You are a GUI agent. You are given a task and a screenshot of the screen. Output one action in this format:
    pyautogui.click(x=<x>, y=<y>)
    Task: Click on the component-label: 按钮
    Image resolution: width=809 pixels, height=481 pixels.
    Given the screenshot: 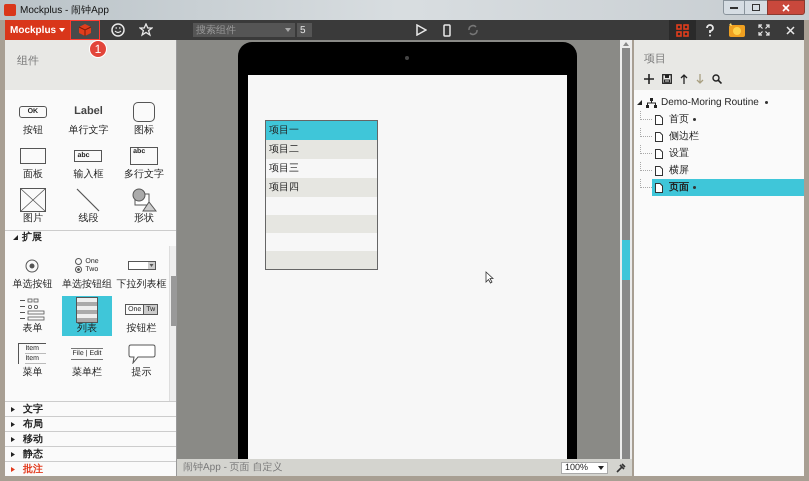 What is the action you would take?
    pyautogui.click(x=32, y=131)
    